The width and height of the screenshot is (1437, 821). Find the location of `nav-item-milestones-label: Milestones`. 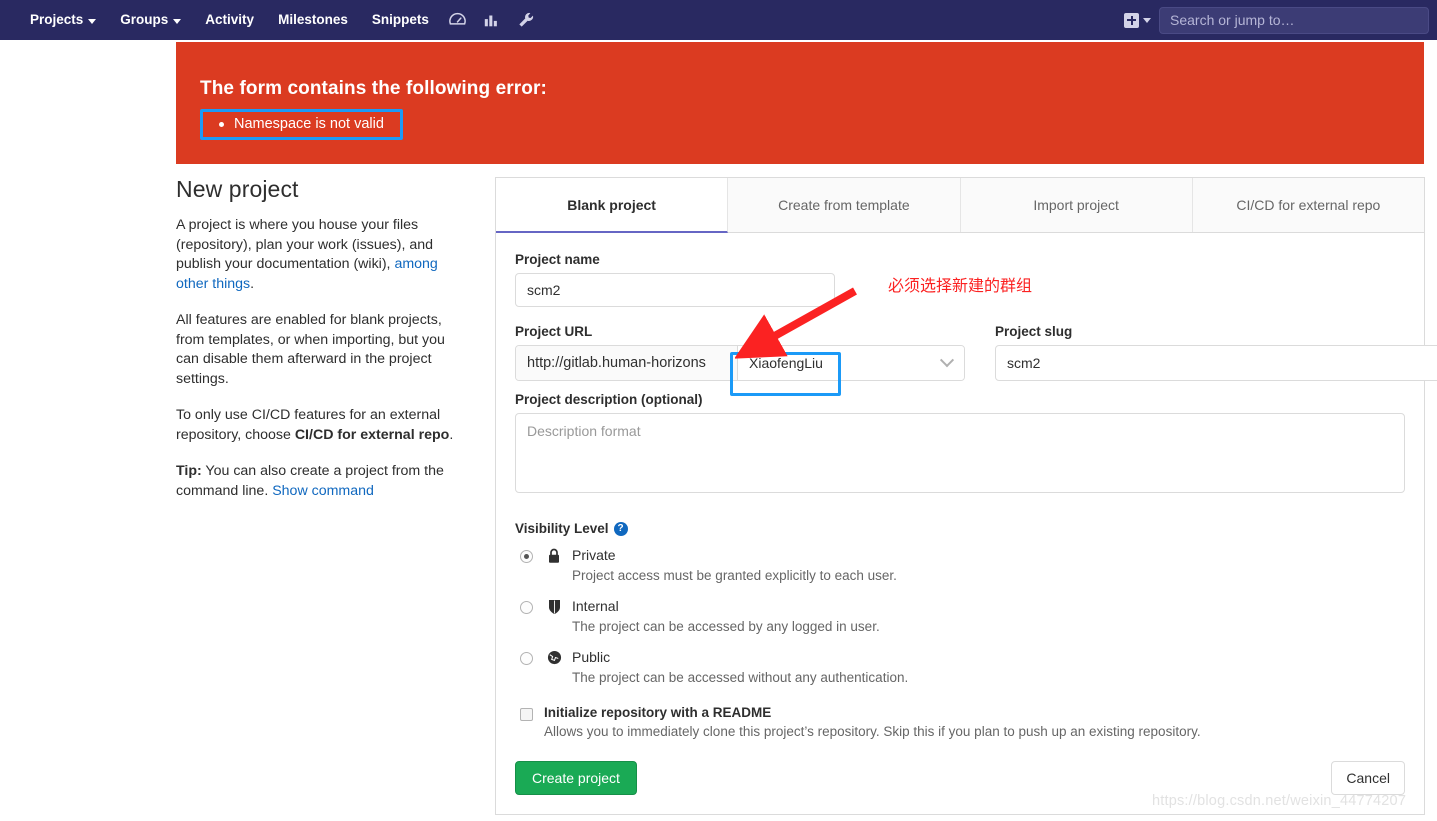

nav-item-milestones-label: Milestones is located at coordinates (313, 19).